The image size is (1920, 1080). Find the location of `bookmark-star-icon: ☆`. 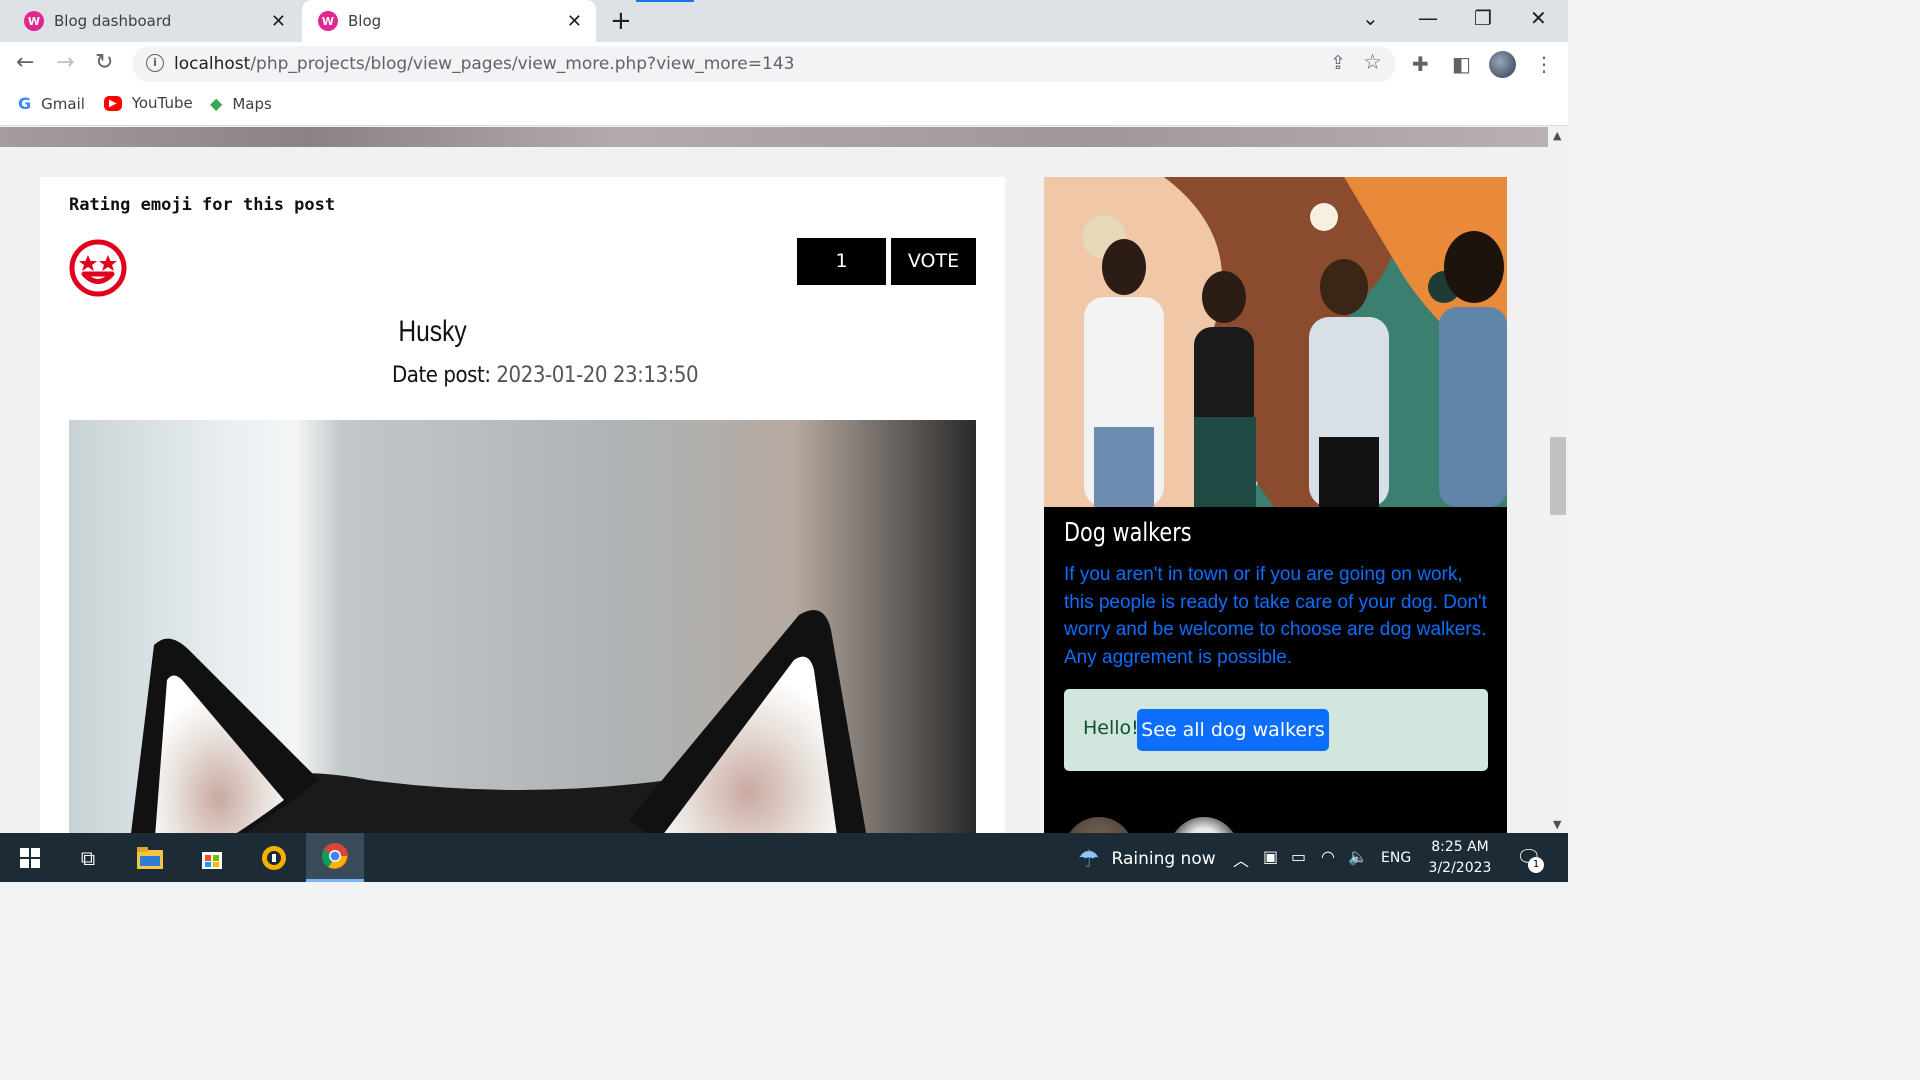

bookmark-star-icon: ☆ is located at coordinates (1372, 62).